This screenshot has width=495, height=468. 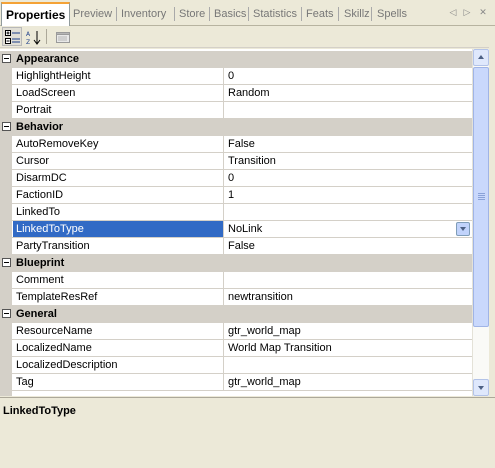 I want to click on property-value: World Map Transition, so click(x=348, y=348).